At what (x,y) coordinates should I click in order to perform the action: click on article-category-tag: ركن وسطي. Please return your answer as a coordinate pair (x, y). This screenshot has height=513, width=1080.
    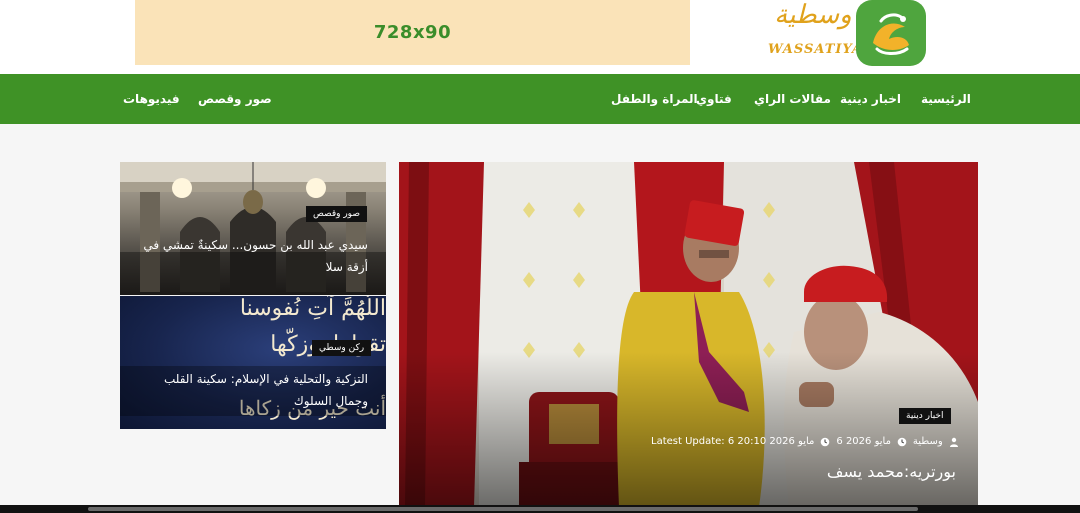
    Looking at the image, I should click on (342, 348).